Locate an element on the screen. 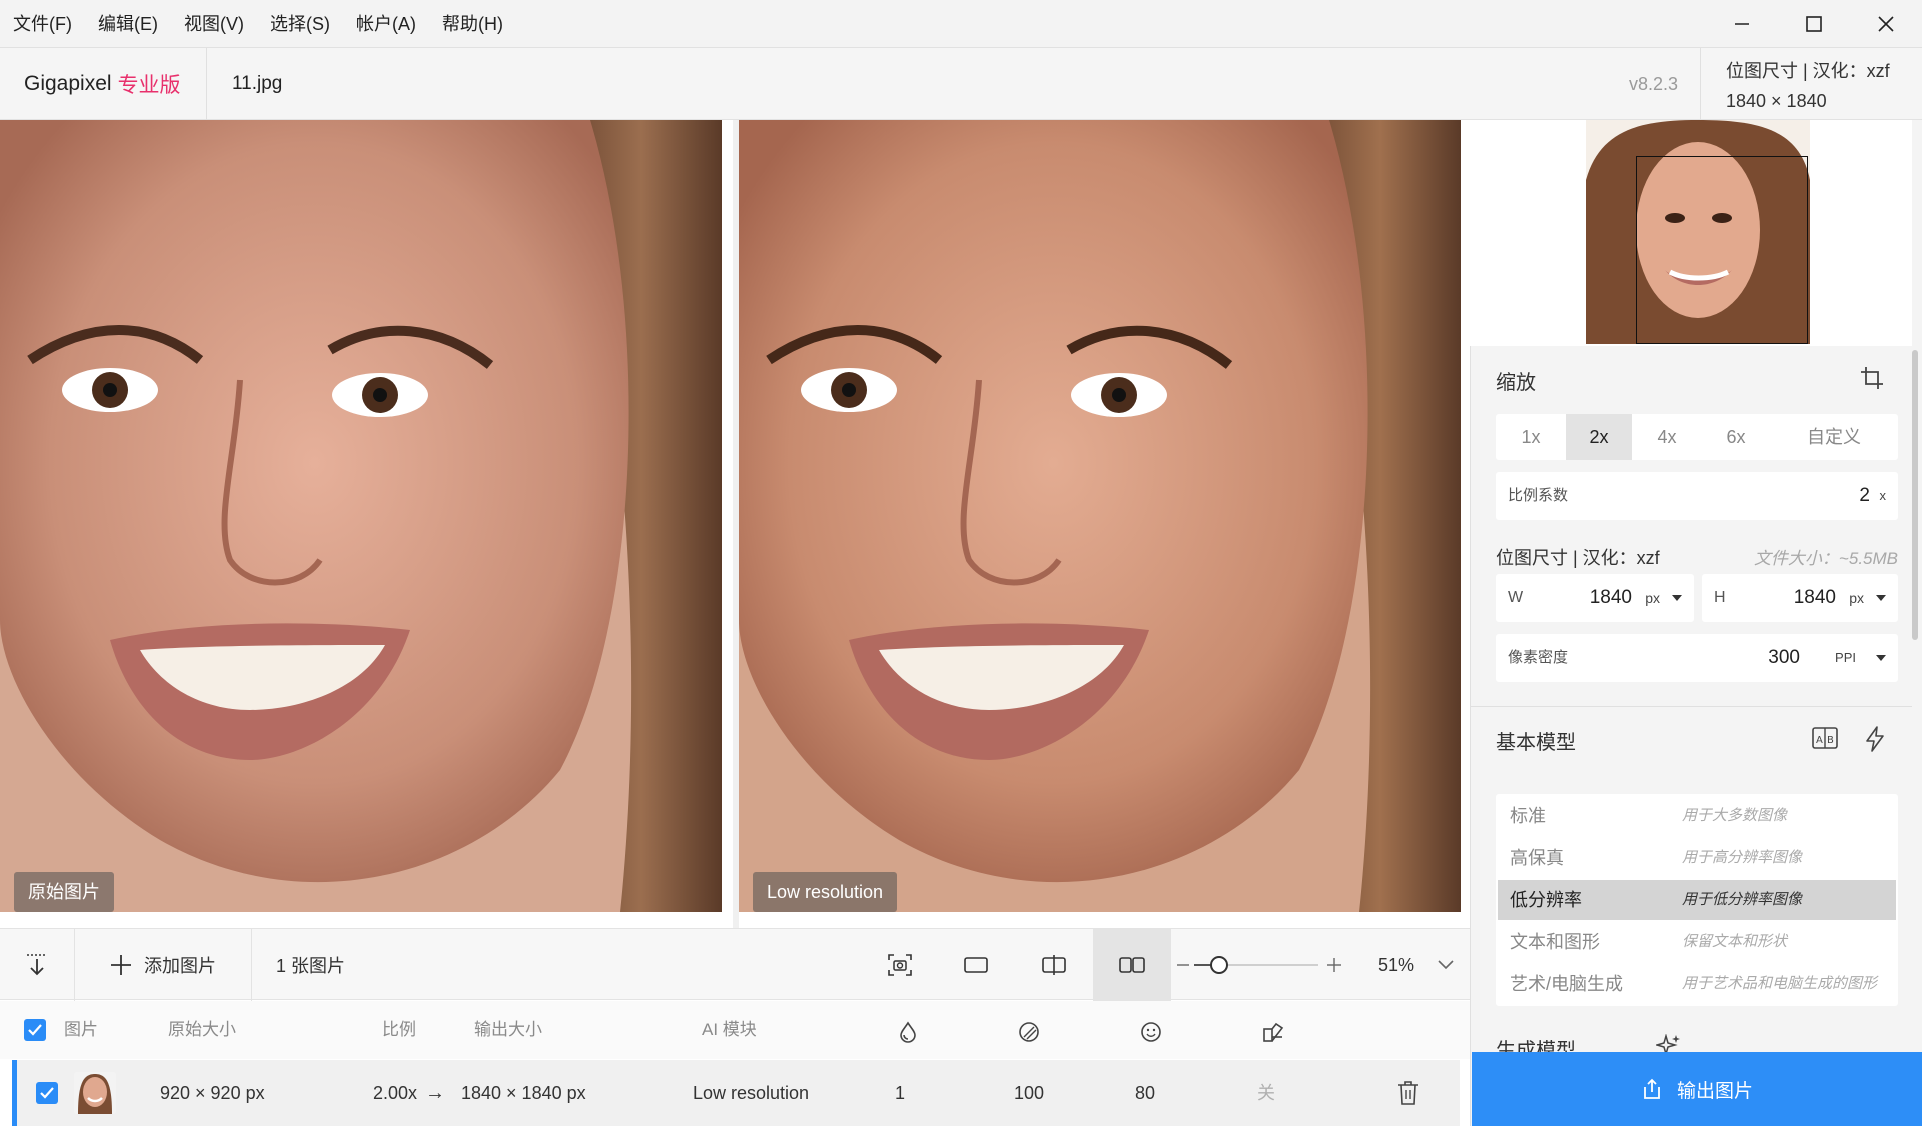 The height and width of the screenshot is (1126, 1922). select-all-checkbox is located at coordinates (35, 1030).